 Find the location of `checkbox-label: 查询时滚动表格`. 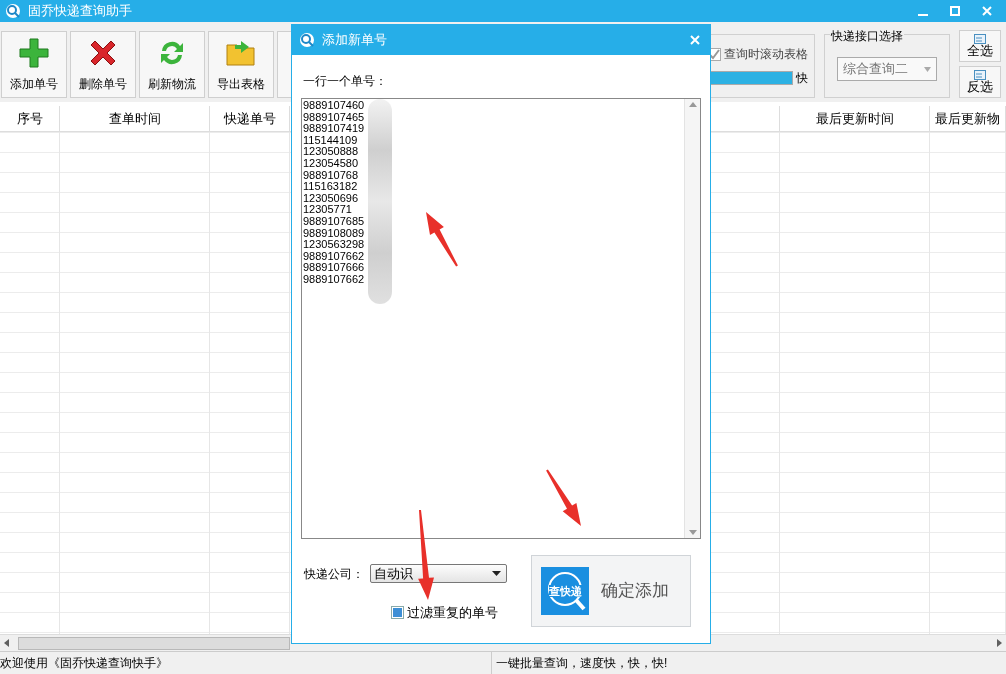

checkbox-label: 查询时滚动表格 is located at coordinates (766, 54).